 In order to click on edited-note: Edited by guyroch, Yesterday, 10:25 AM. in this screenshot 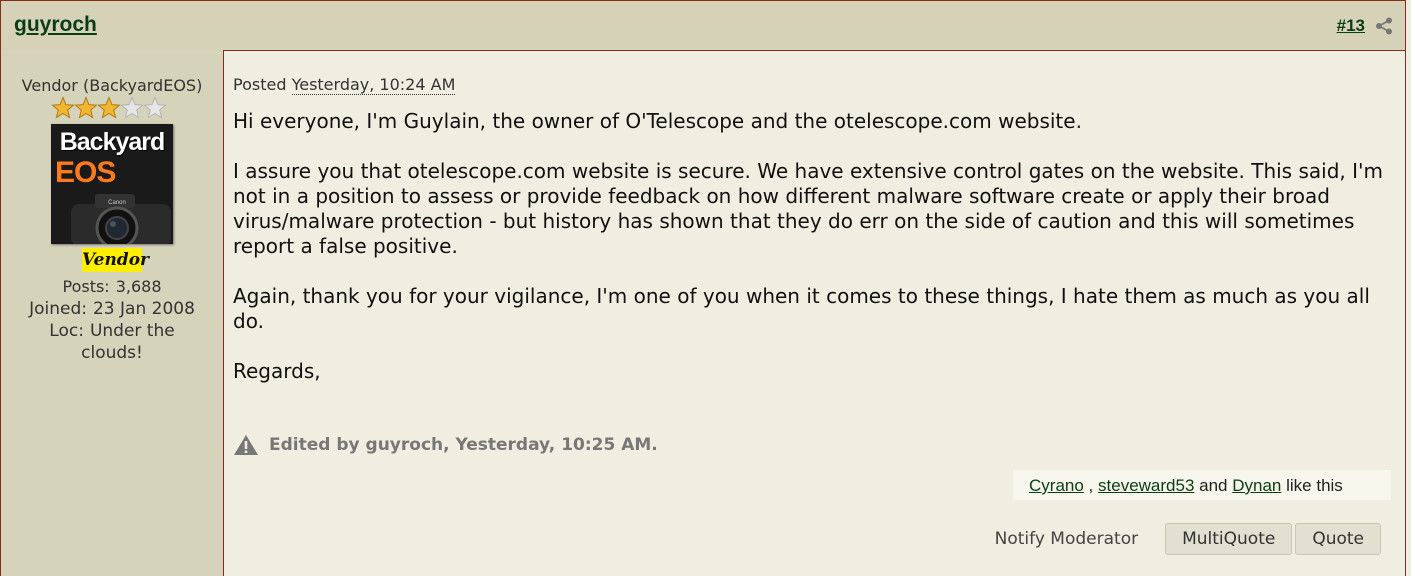, I will do `click(445, 445)`.